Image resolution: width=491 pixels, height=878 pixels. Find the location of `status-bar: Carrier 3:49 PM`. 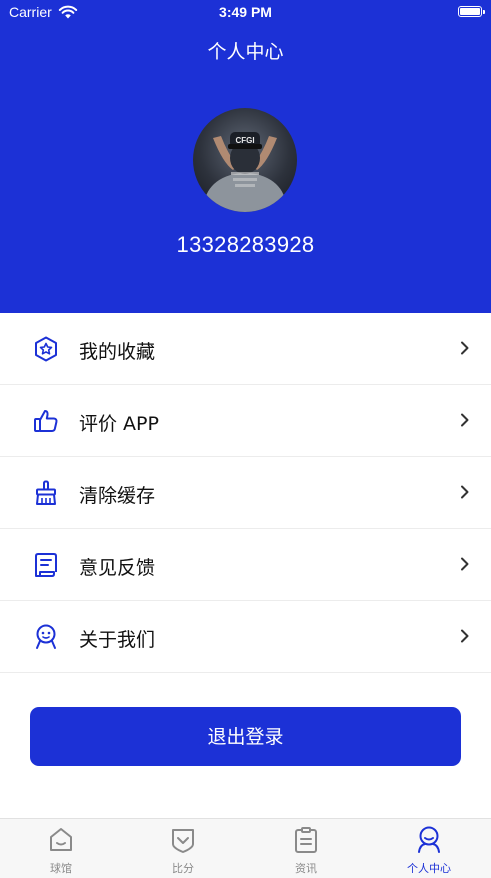

status-bar: Carrier 3:49 PM is located at coordinates (245, 13).